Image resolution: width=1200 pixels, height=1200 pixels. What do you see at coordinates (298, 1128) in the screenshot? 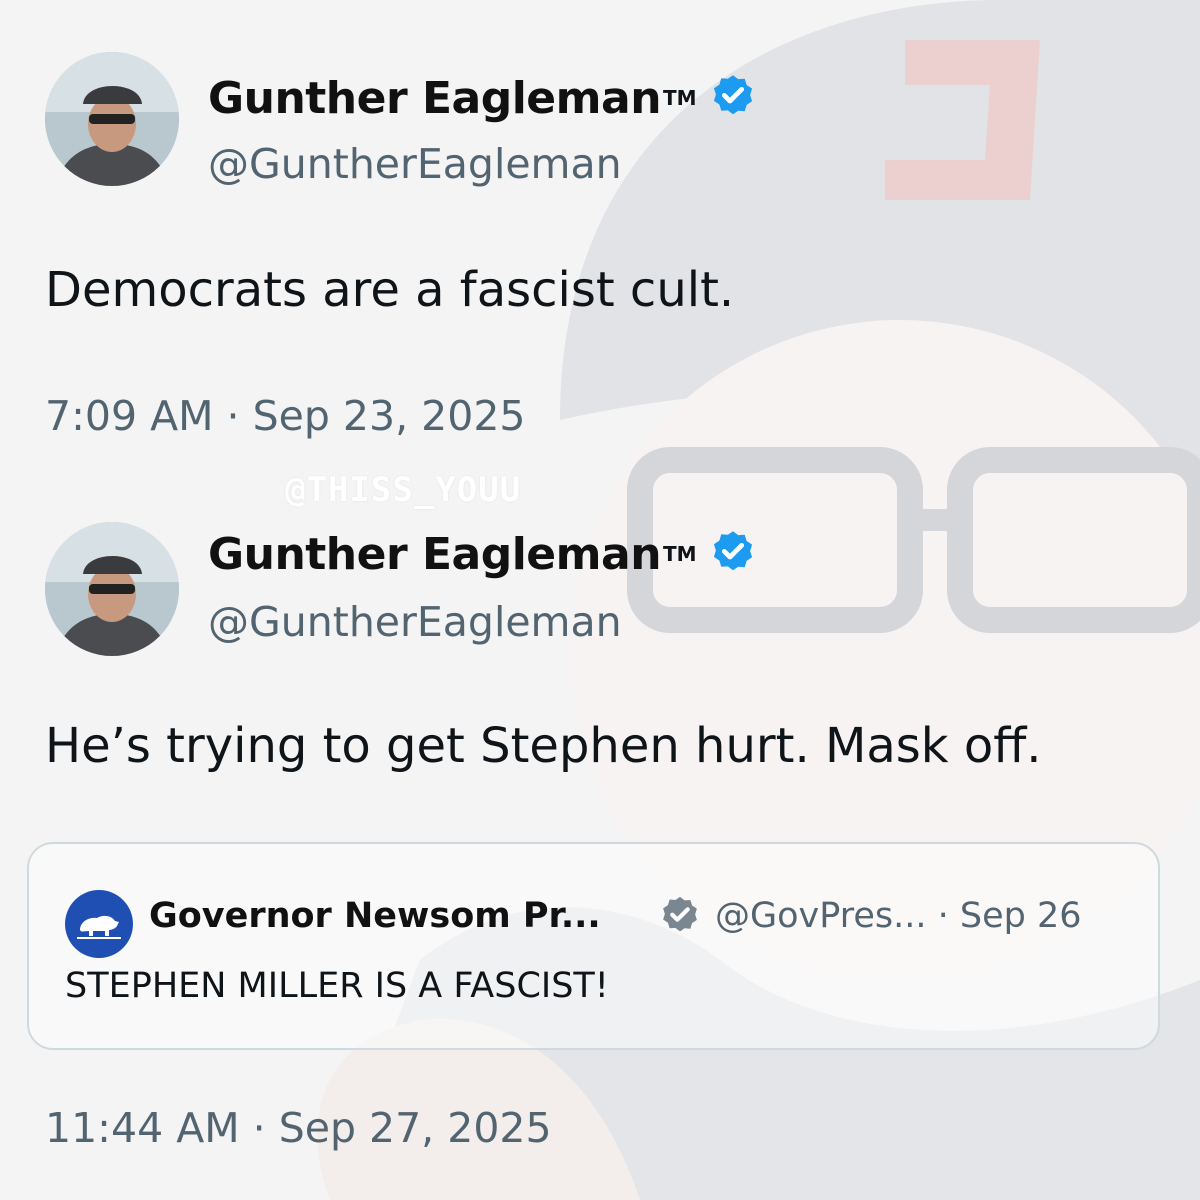
I see `tweet-timestamp: 11:44 AM · Sep 27, 2025` at bounding box center [298, 1128].